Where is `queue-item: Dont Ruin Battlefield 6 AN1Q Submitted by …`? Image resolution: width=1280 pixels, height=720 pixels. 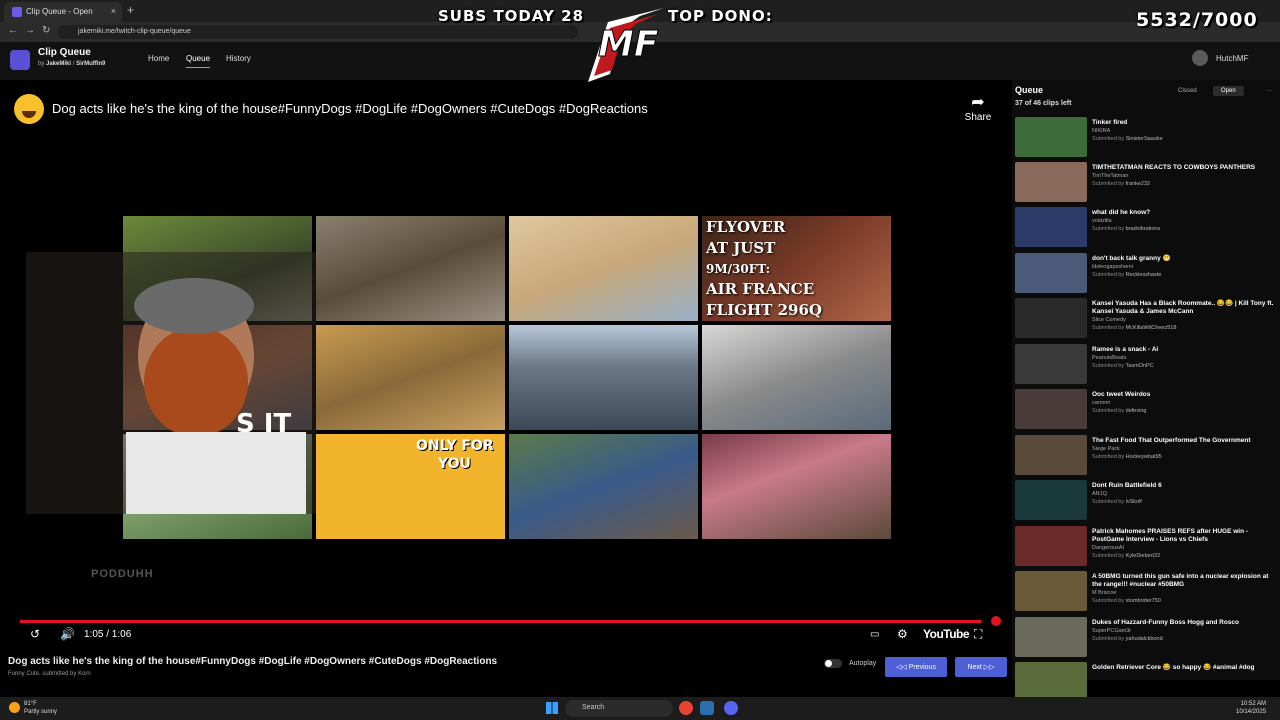 queue-item: Dont Ruin Battlefield 6 AN1Q Submitted by … is located at coordinates (1146, 501).